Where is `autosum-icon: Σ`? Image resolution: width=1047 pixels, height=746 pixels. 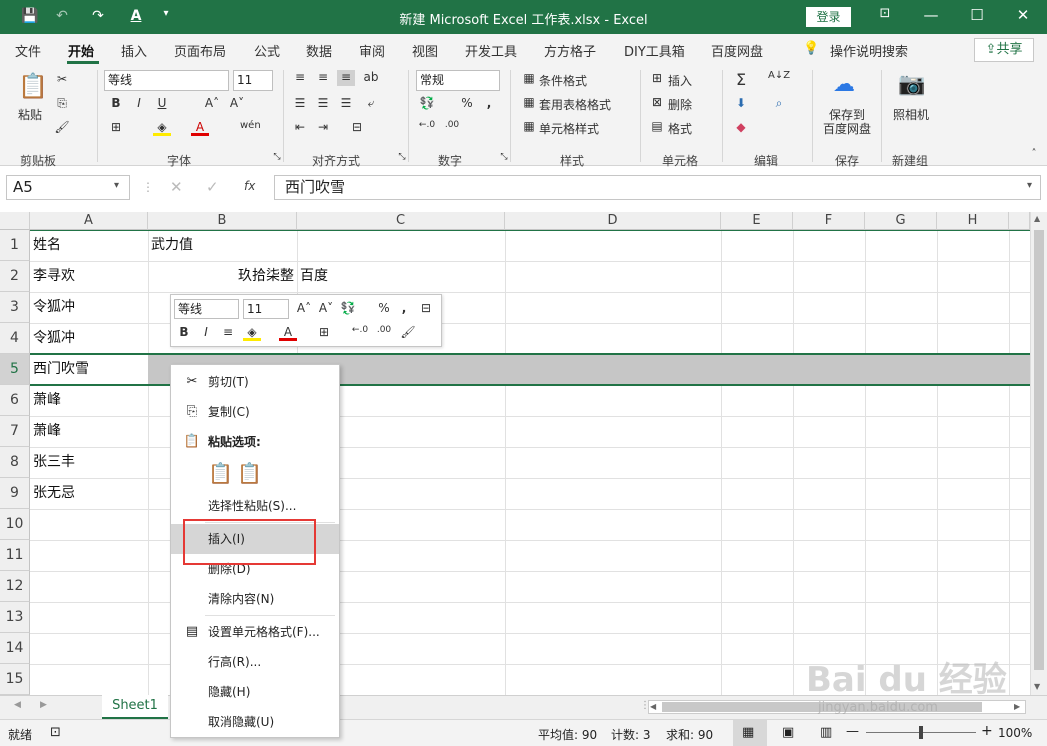 autosum-icon: Σ is located at coordinates (741, 79).